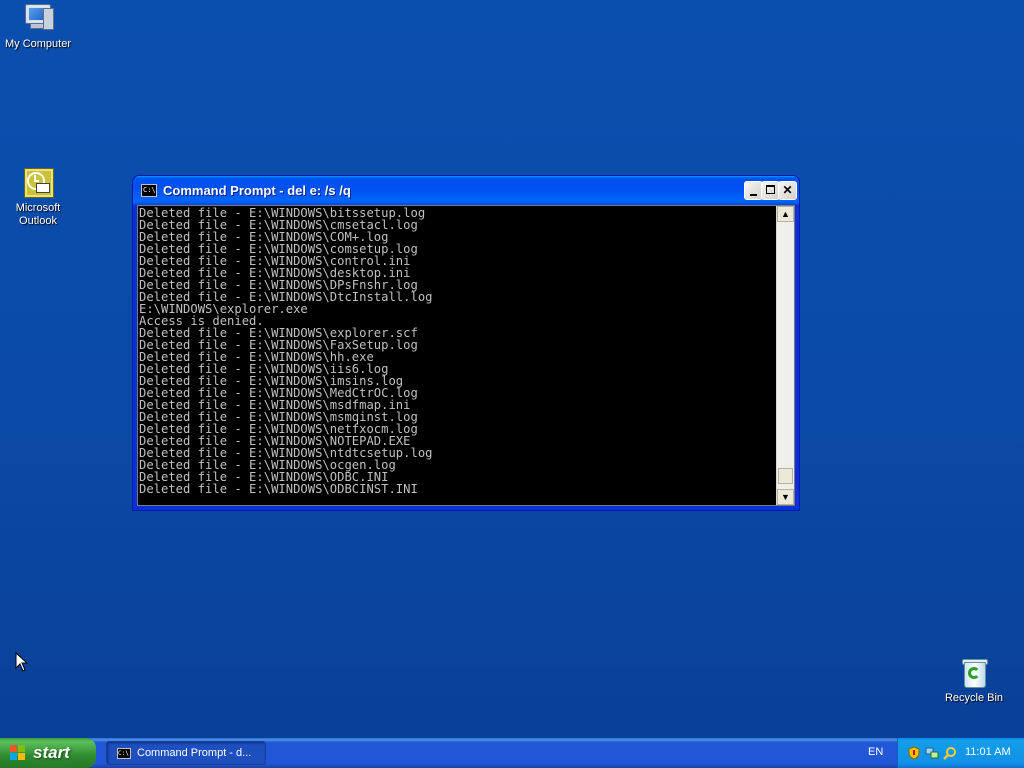  I want to click on close-button: ✕, so click(787, 190).